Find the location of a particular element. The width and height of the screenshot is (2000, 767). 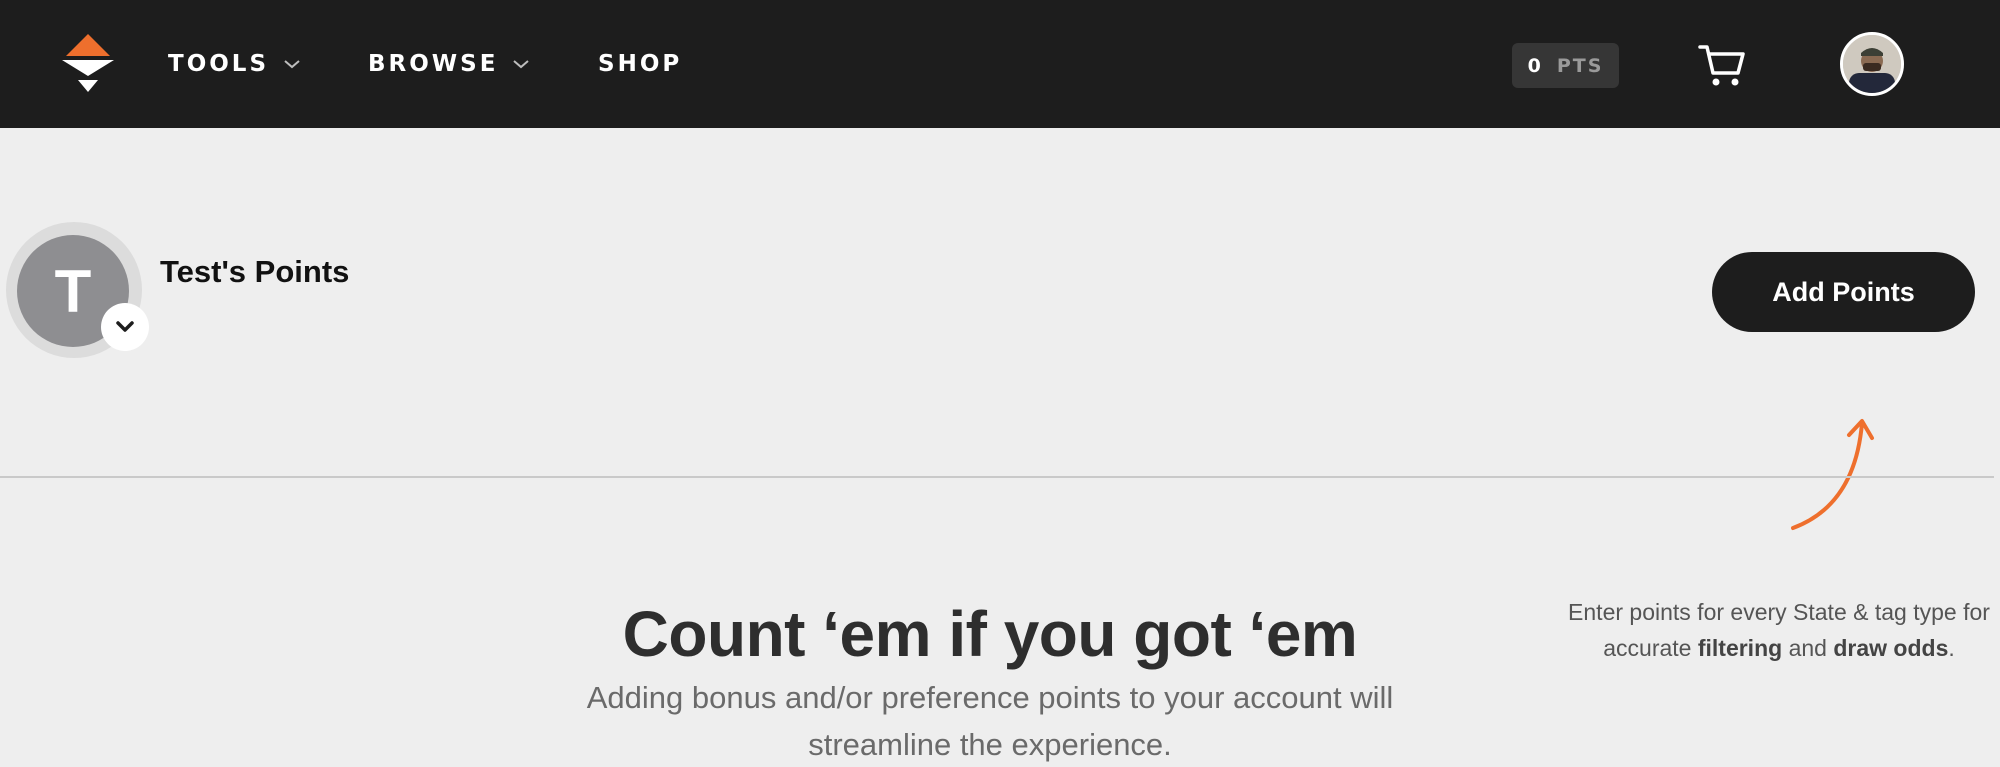

nav-shop-label: SHOP is located at coordinates (640, 64).